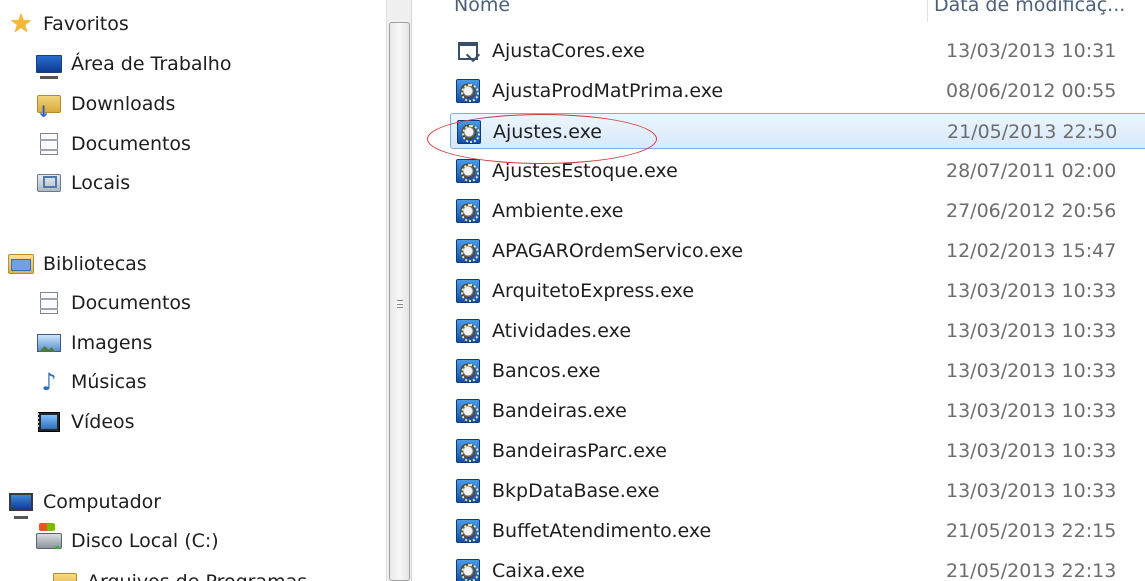  What do you see at coordinates (797, 251) in the screenshot?
I see `file-row: APAGAROrdemServico.exe 12/02/2013 15:47` at bounding box center [797, 251].